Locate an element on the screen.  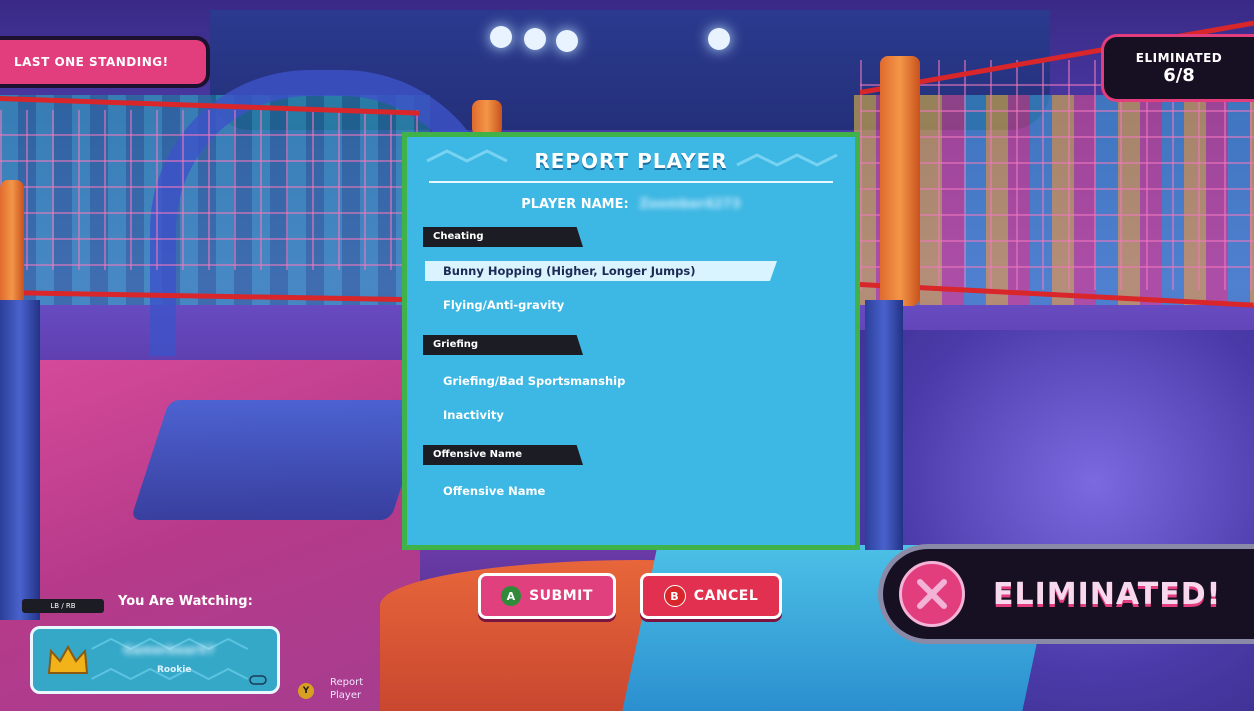
y-button-icon: Y is located at coordinates (306, 691).